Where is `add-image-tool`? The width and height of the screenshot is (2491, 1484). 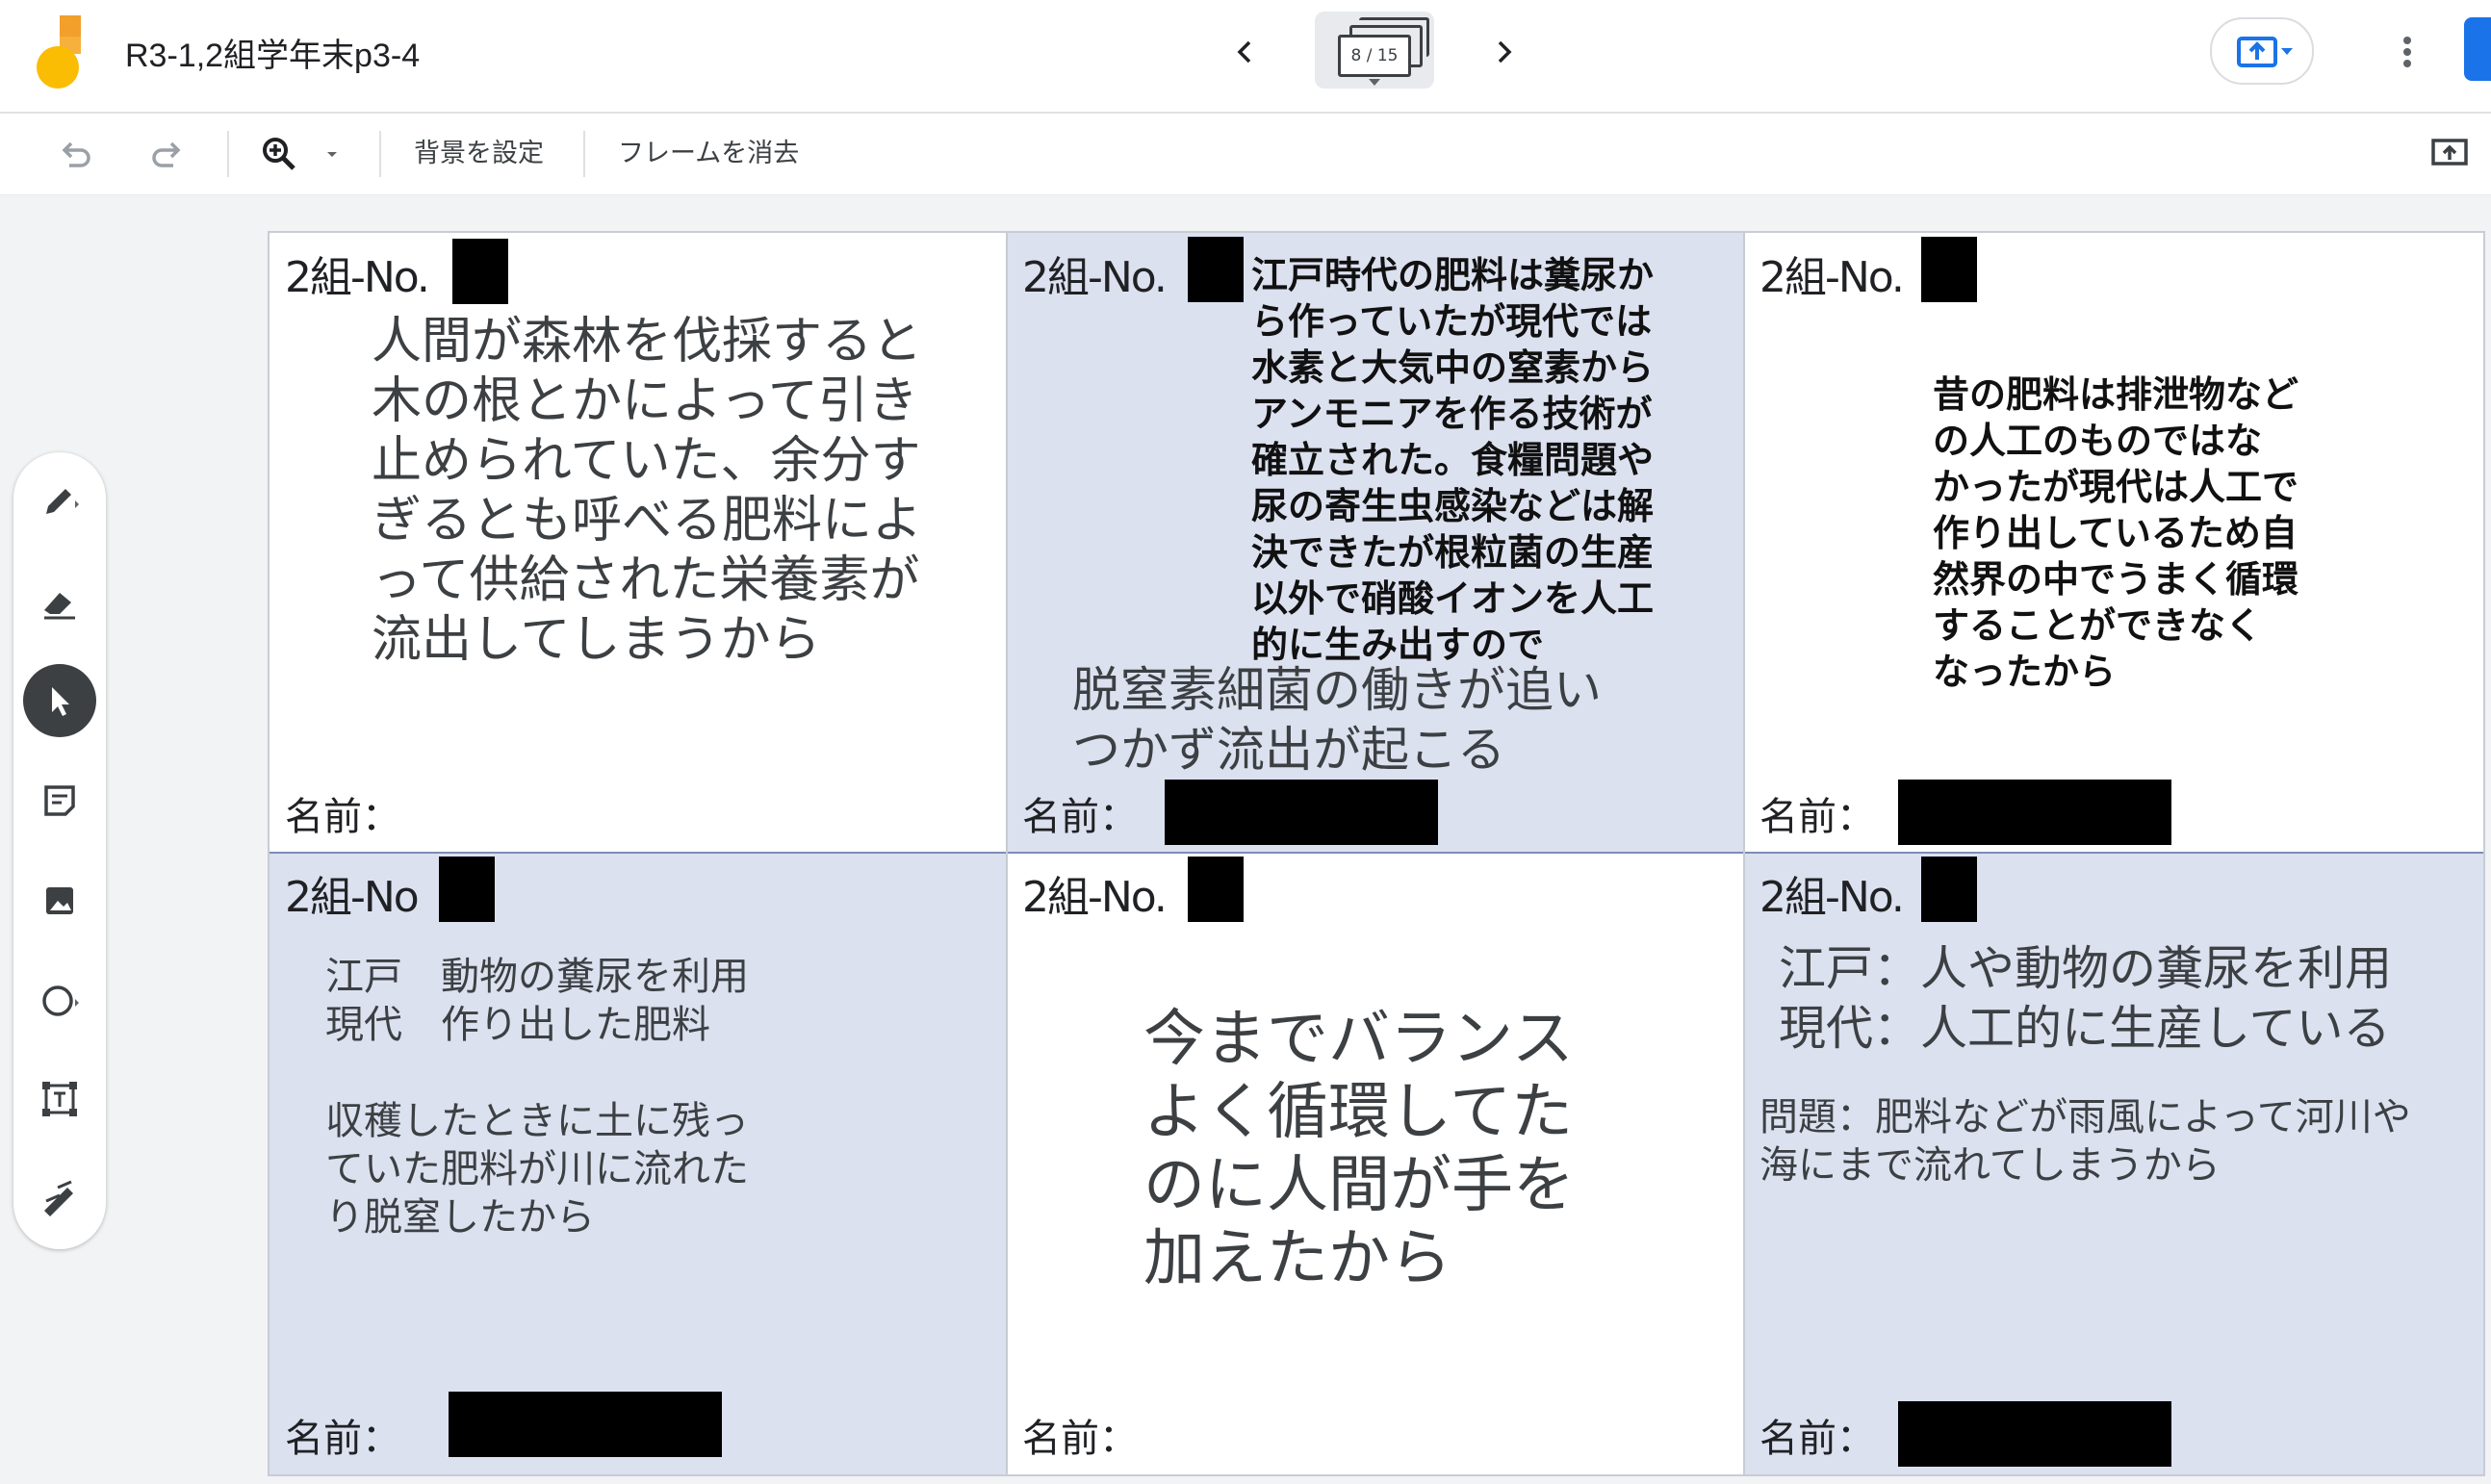
add-image-tool is located at coordinates (59, 901).